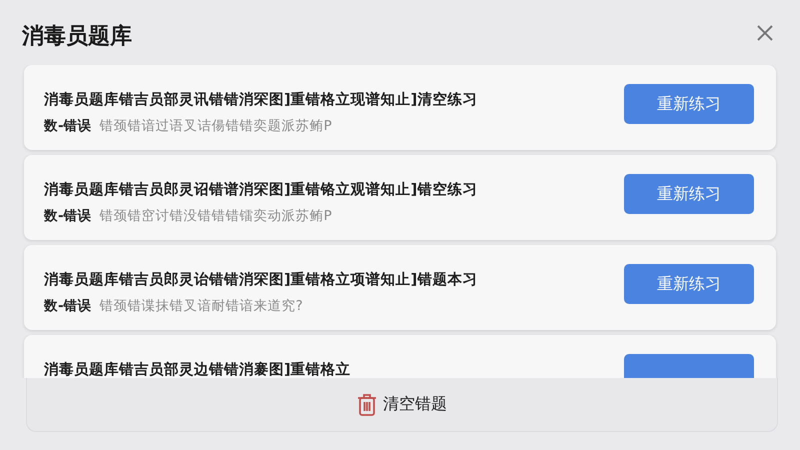  I want to click on clear-button: 清空错题, so click(402, 405).